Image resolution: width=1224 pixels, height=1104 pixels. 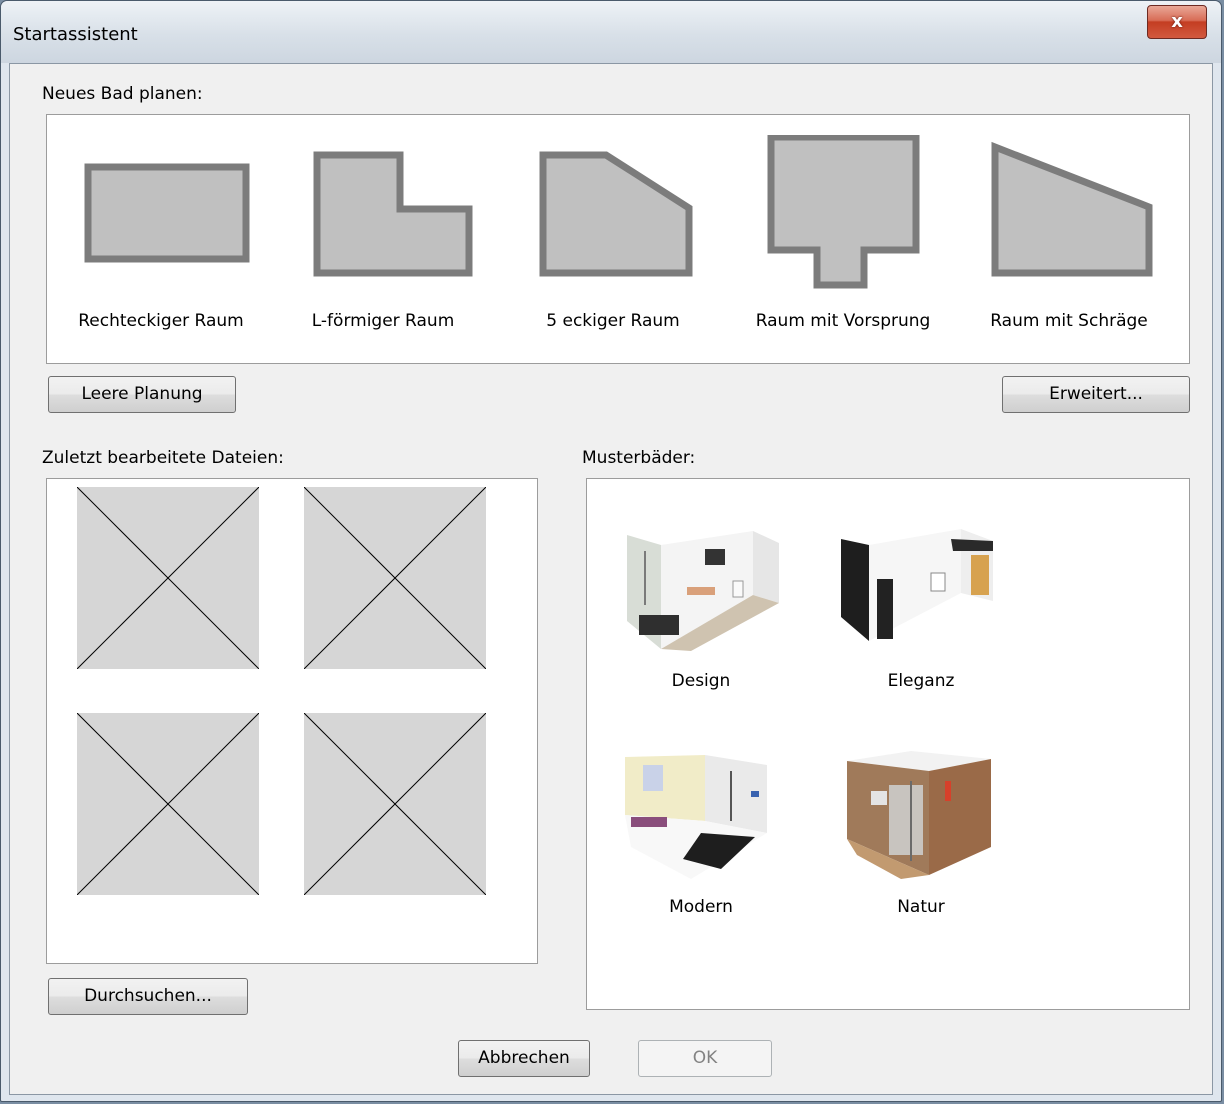 I want to click on cancel-button: Abbrechen, so click(x=524, y=1058).